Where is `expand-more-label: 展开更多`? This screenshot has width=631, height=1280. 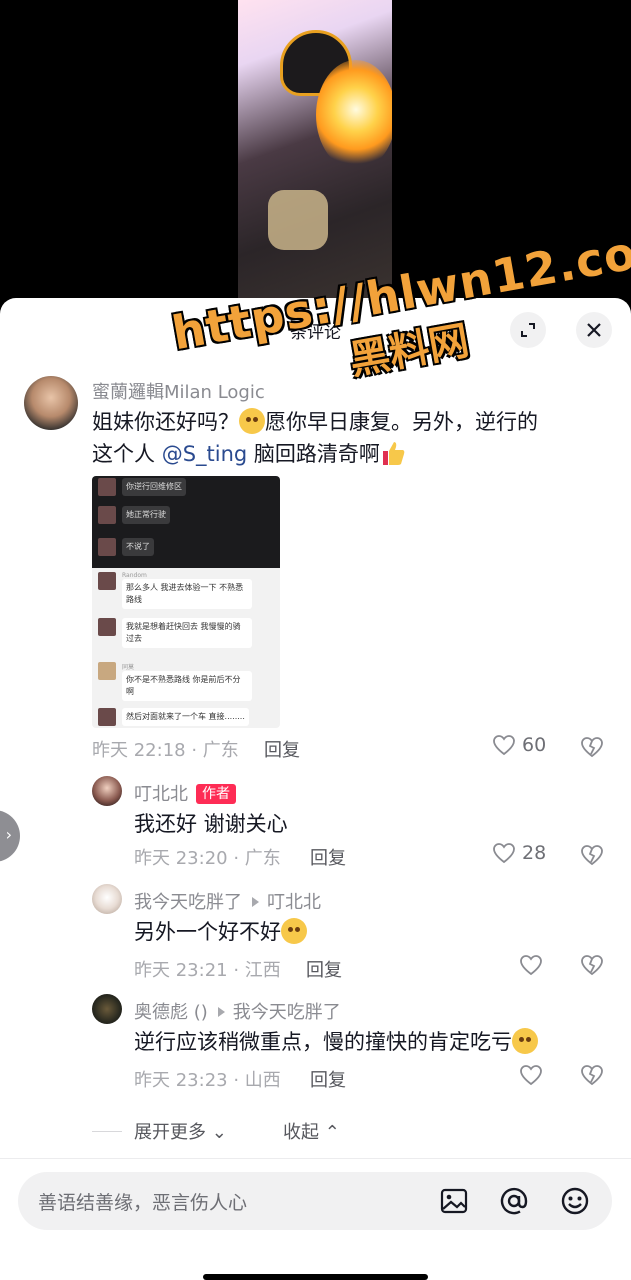 expand-more-label: 展开更多 is located at coordinates (170, 1132).